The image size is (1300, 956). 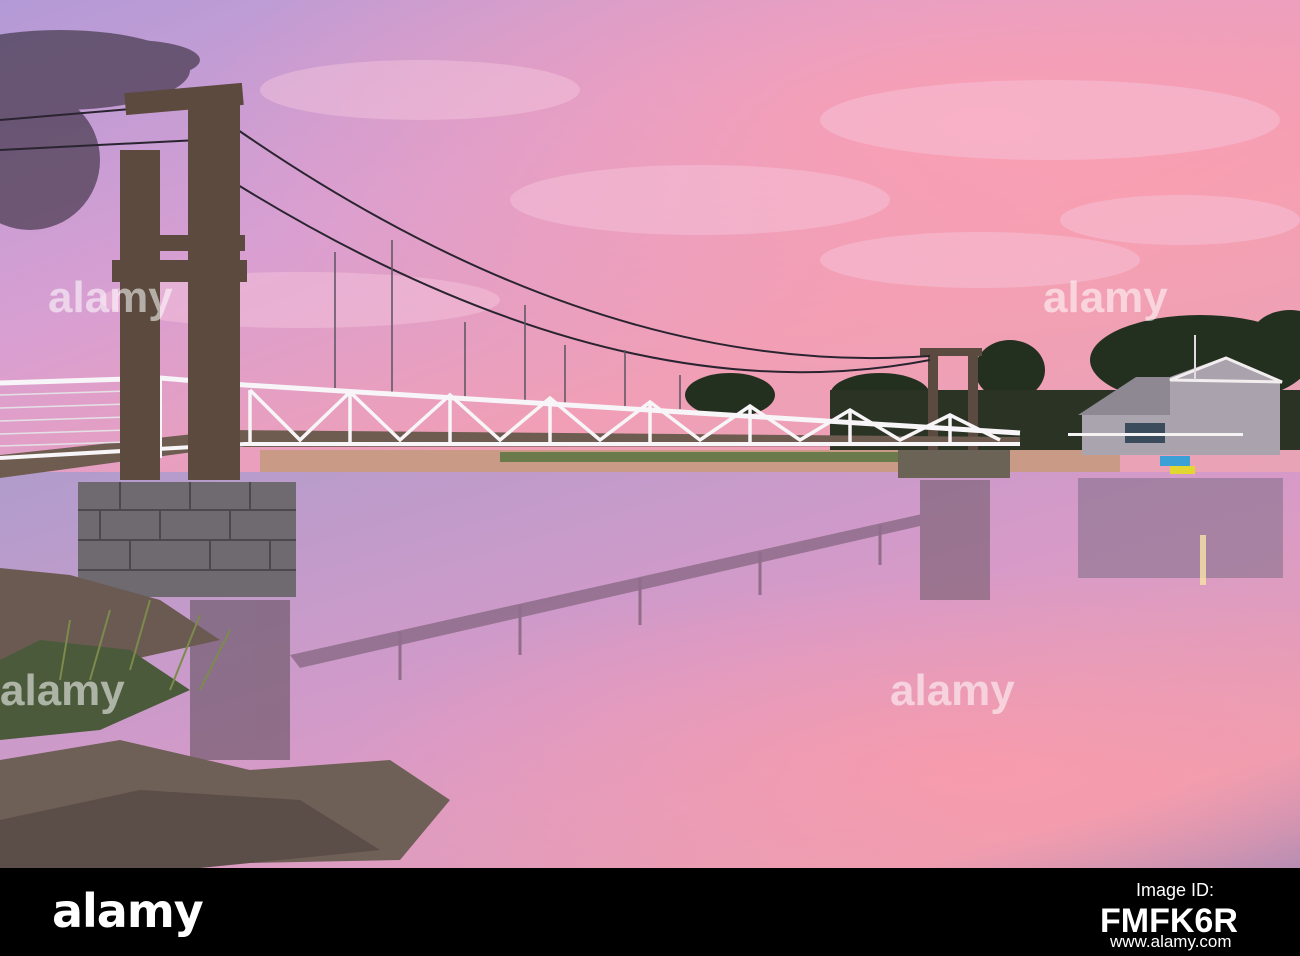 I want to click on watermark-top-right: alamy, so click(x=1105, y=297).